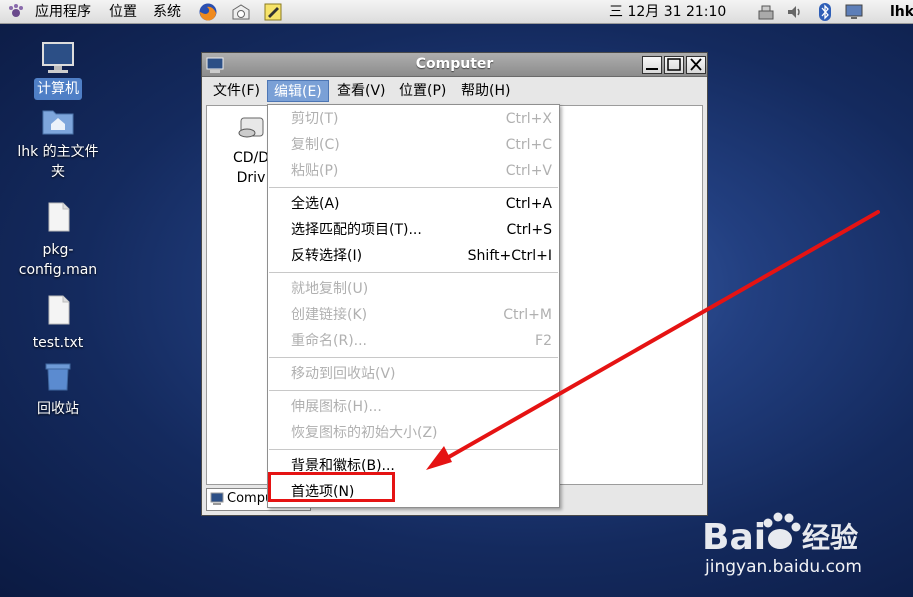  Describe the element at coordinates (413, 230) in the screenshot. I see `menu-item-select-pattern: 选择匹配的项目(T)... Ctrl+S` at that location.